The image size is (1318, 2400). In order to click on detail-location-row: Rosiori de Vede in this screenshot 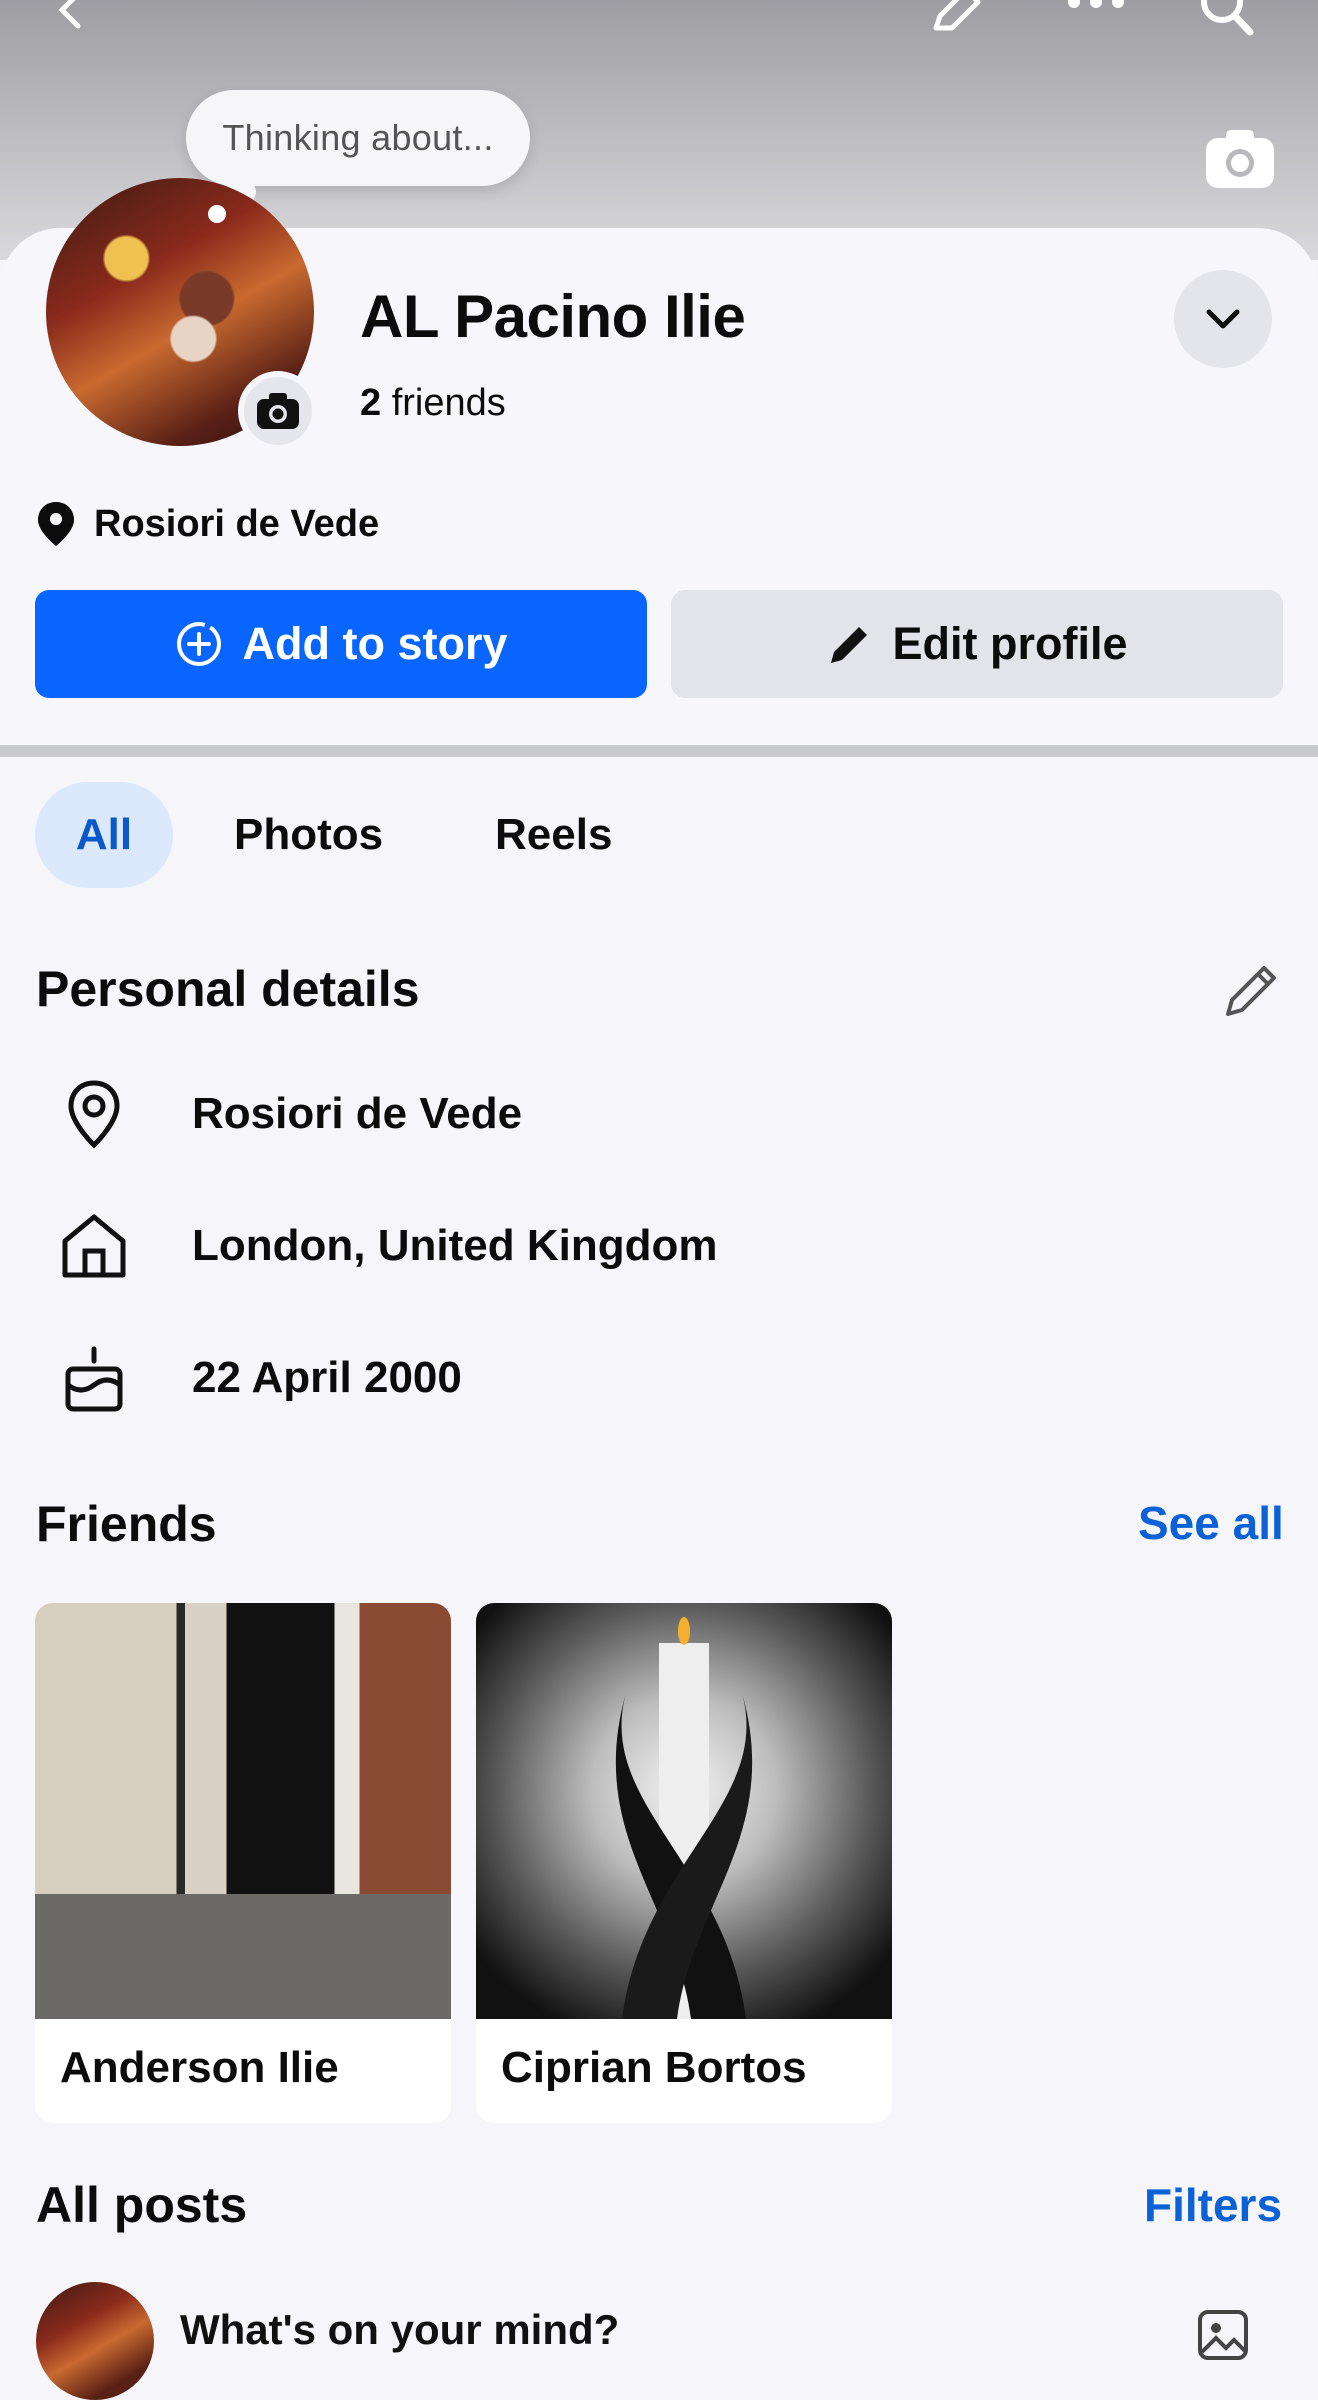, I will do `click(659, 1114)`.